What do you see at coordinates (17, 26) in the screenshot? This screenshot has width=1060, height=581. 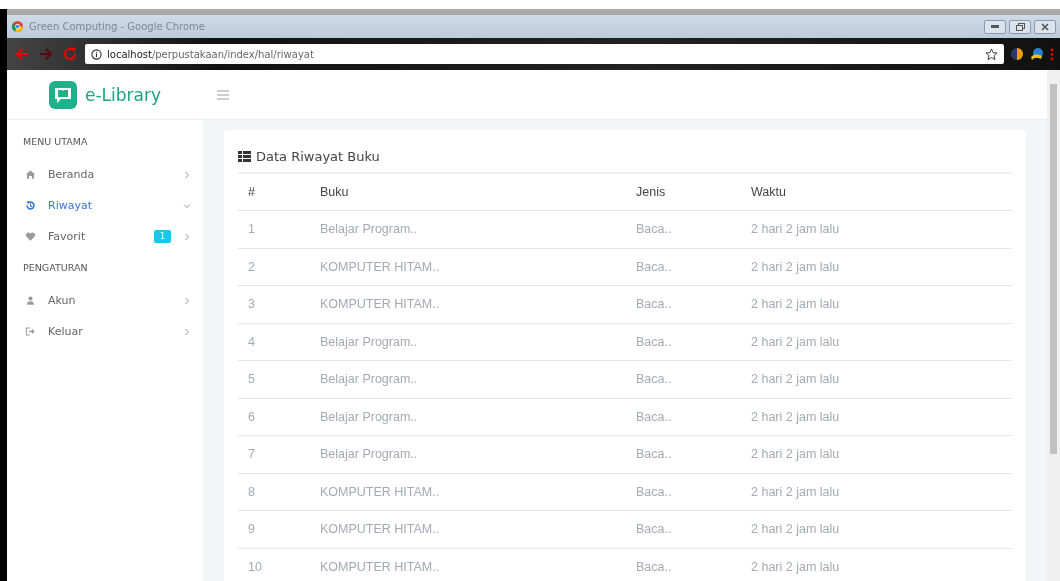 I see `browser-logo-icon` at bounding box center [17, 26].